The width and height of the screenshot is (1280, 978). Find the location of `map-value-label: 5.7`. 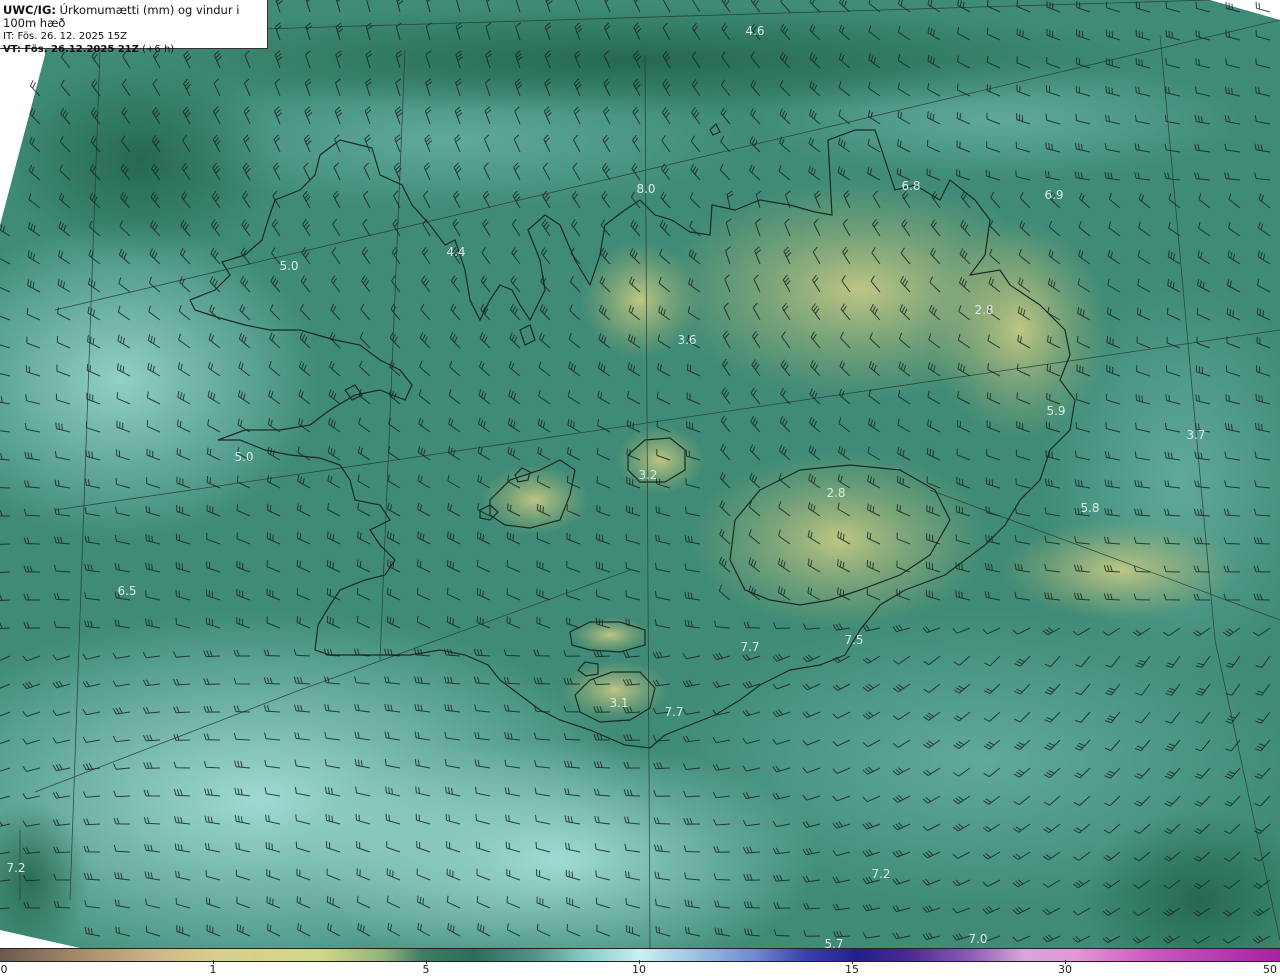

map-value-label: 5.7 is located at coordinates (833, 942).